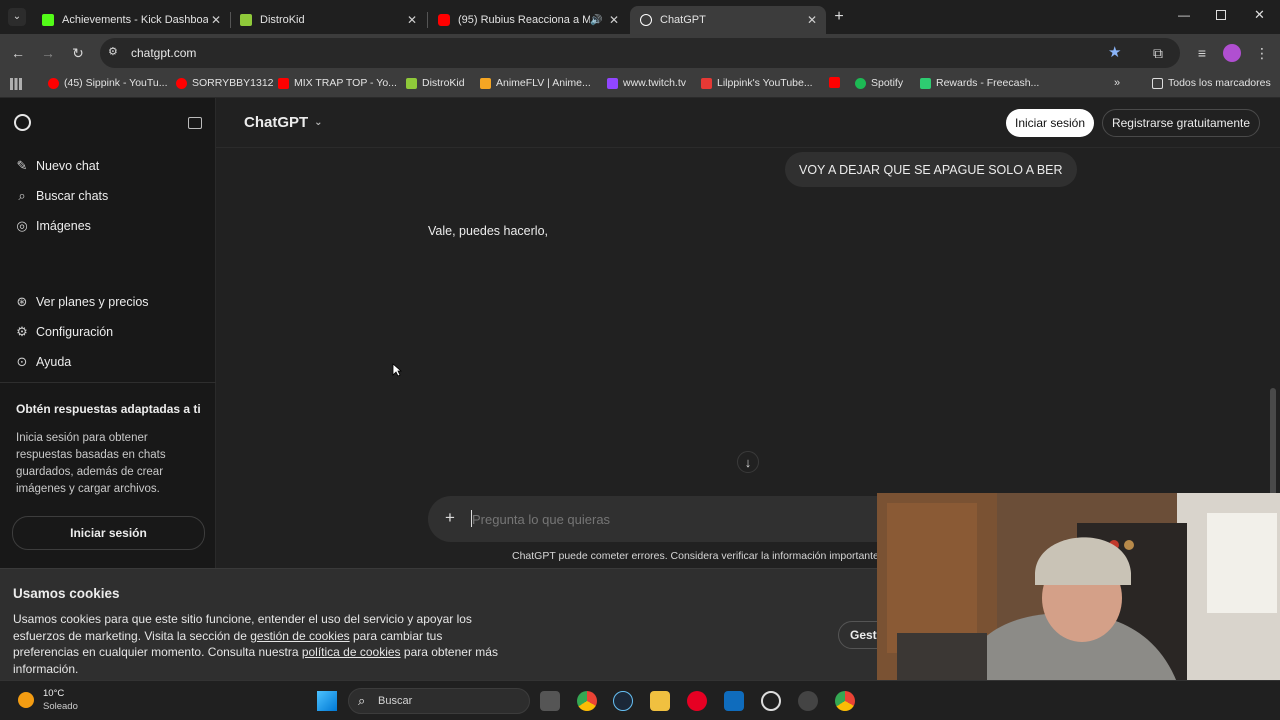  What do you see at coordinates (640, 53) in the screenshot?
I see `address-bar: ⚙ chatgpt.com ★` at bounding box center [640, 53].